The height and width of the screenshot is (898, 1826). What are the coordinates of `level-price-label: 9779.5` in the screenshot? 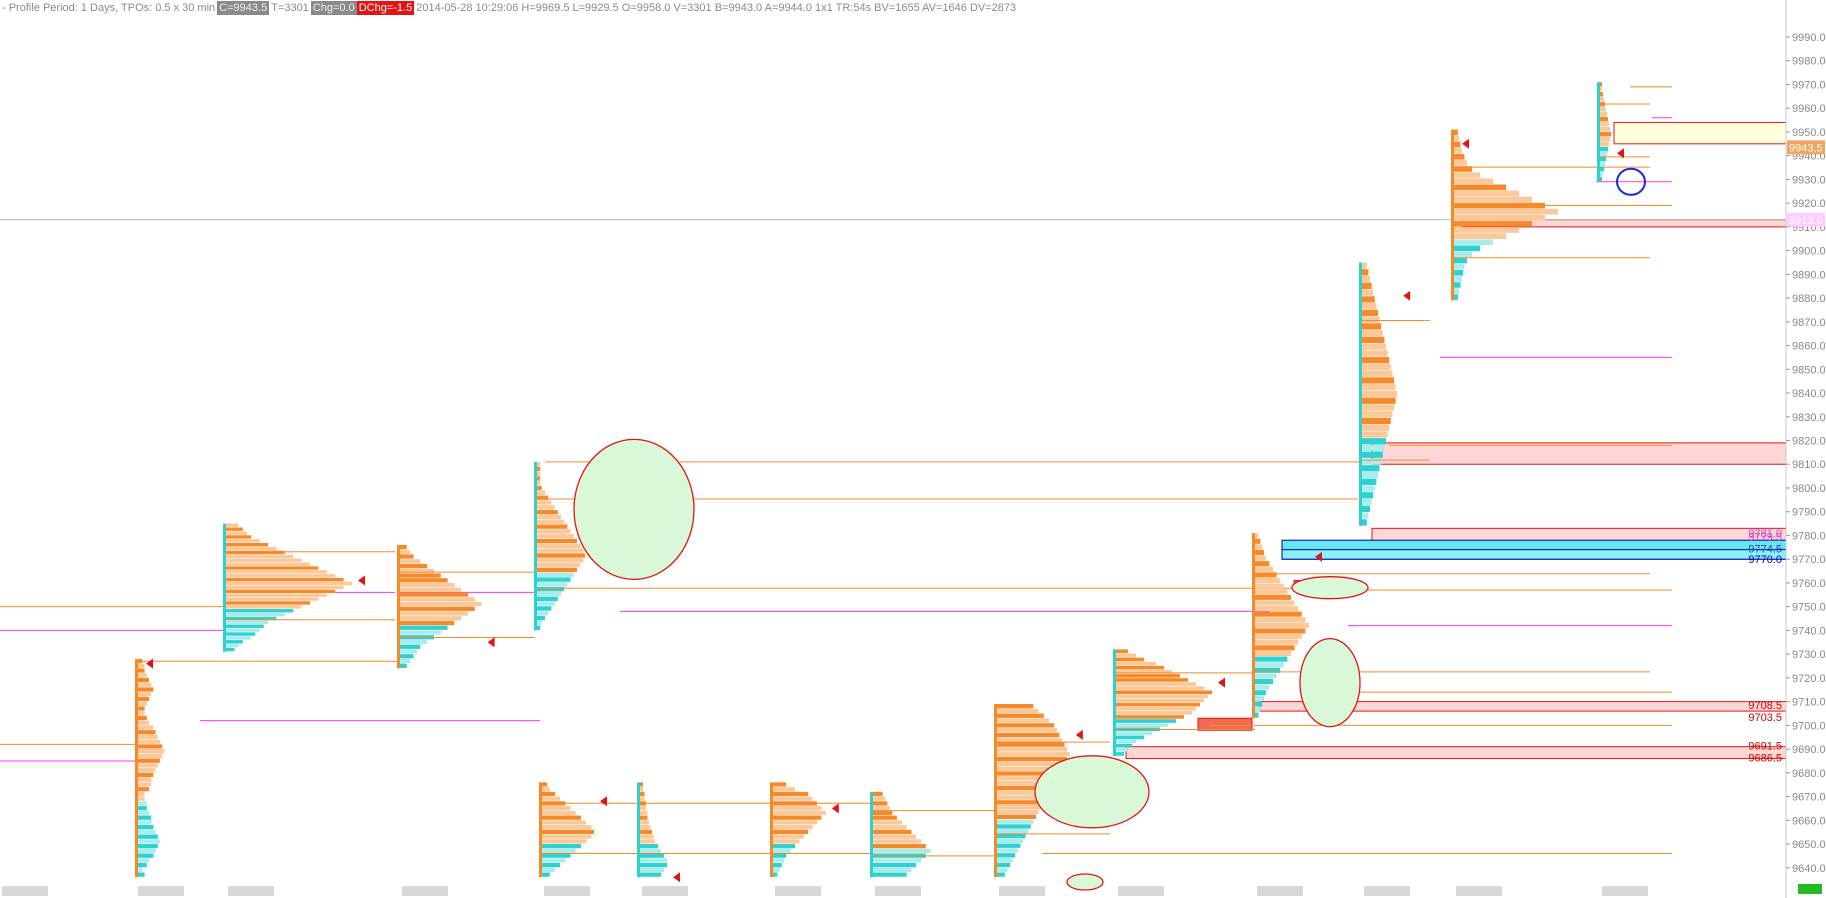 It's located at (1765, 538).